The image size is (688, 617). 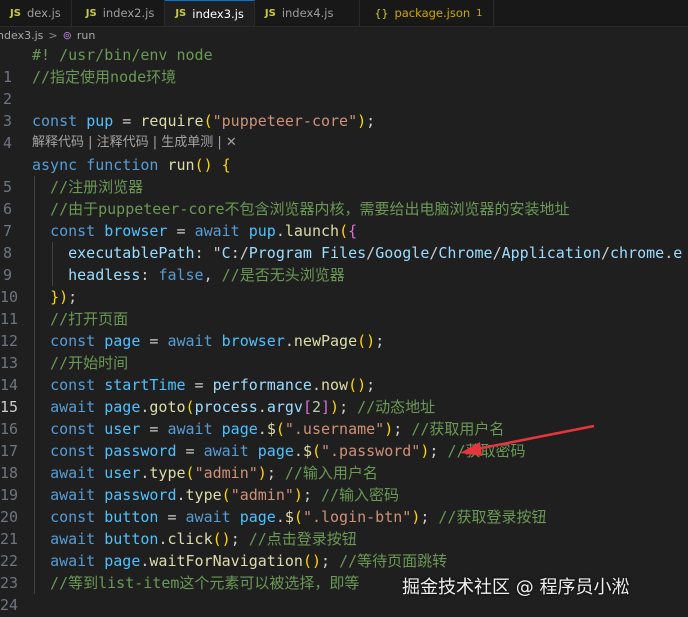 What do you see at coordinates (344, 483) in the screenshot?
I see `code-line: 19 await user.type("admin"); //输入用户名` at bounding box center [344, 483].